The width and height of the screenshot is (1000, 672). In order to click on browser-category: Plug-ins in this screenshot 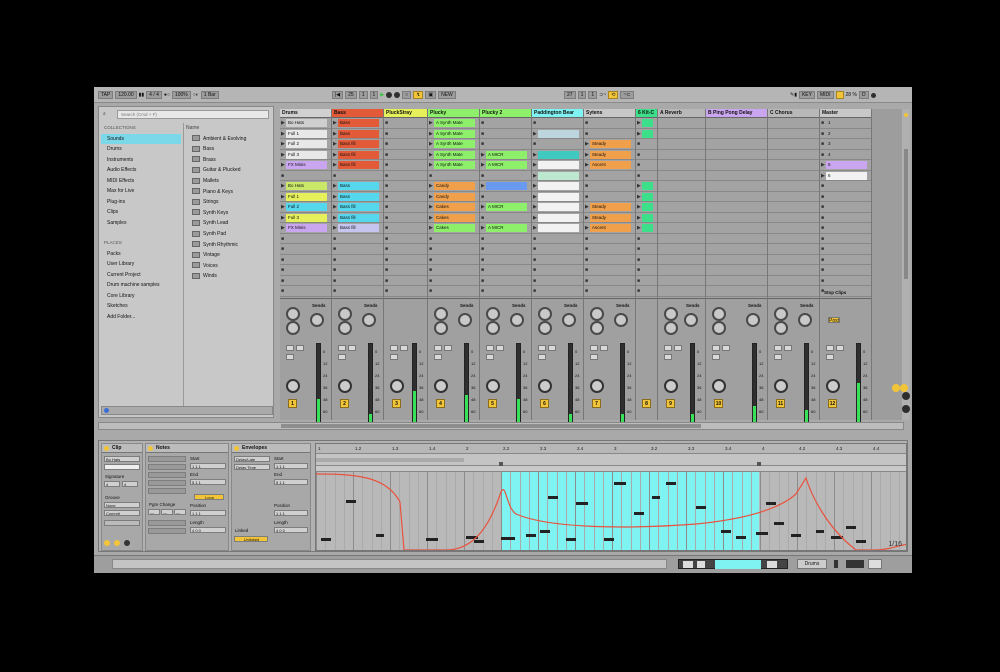, I will do `click(141, 202)`.